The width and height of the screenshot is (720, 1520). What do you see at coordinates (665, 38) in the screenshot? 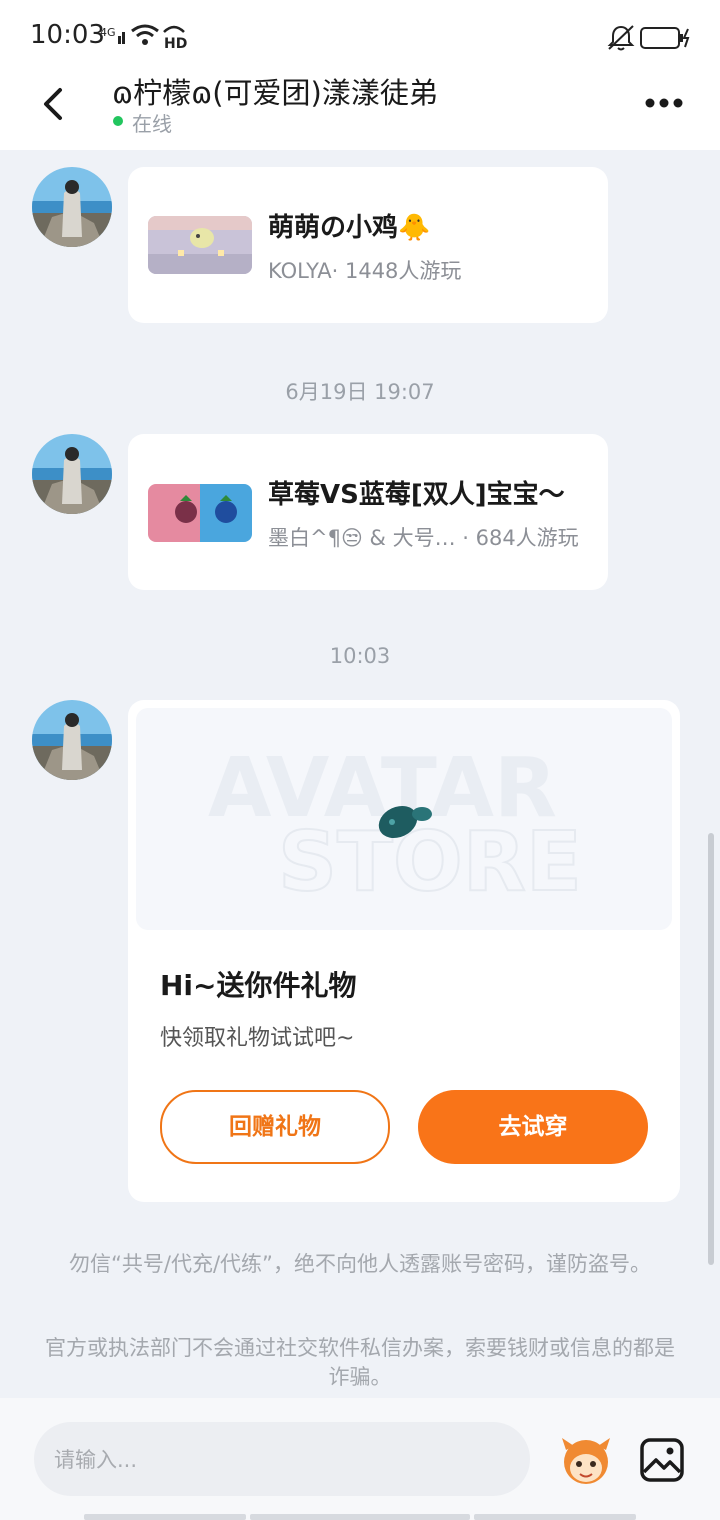
I see `battery-icon` at bounding box center [665, 38].